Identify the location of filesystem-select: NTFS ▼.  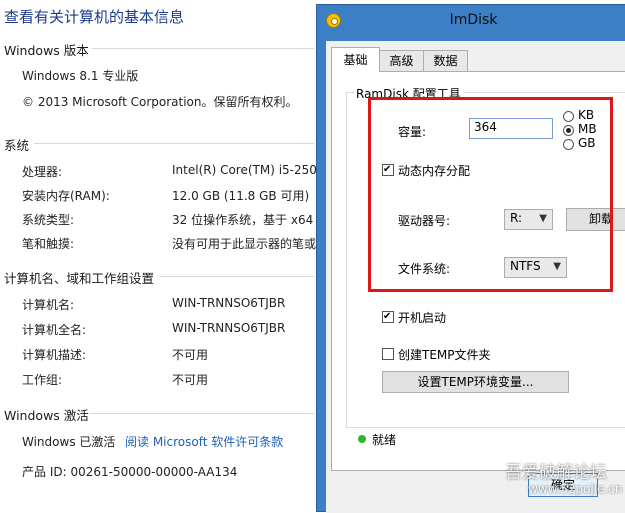
(535, 267).